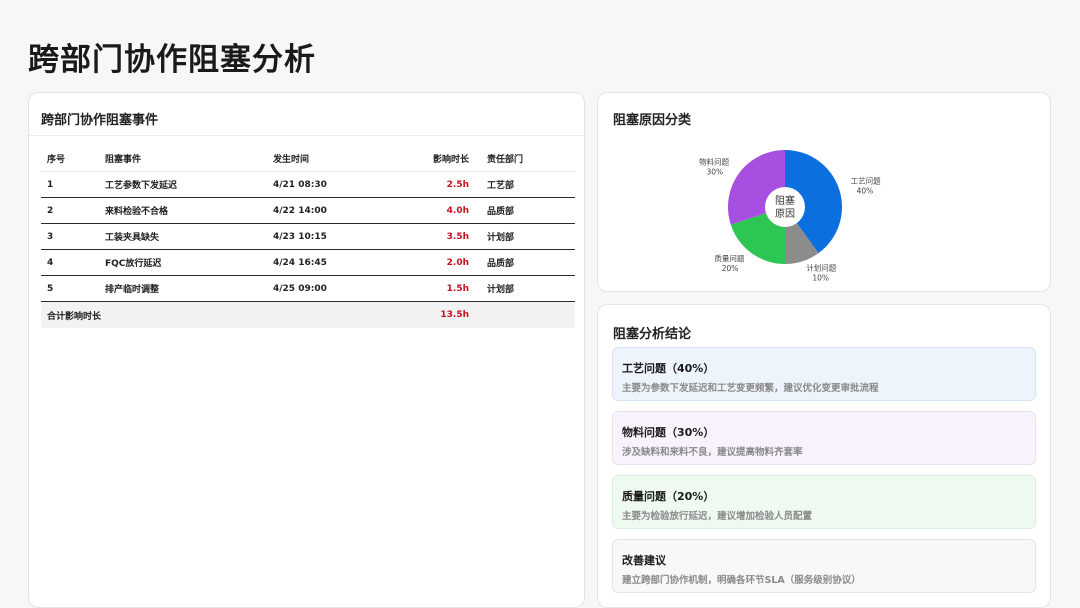 The width and height of the screenshot is (1080, 608). Describe the element at coordinates (750, 388) in the screenshot. I see `conclusion-item-desc: 主要为参数下发延迟和工艺变更频繁，建议优化变更审批流程` at that location.